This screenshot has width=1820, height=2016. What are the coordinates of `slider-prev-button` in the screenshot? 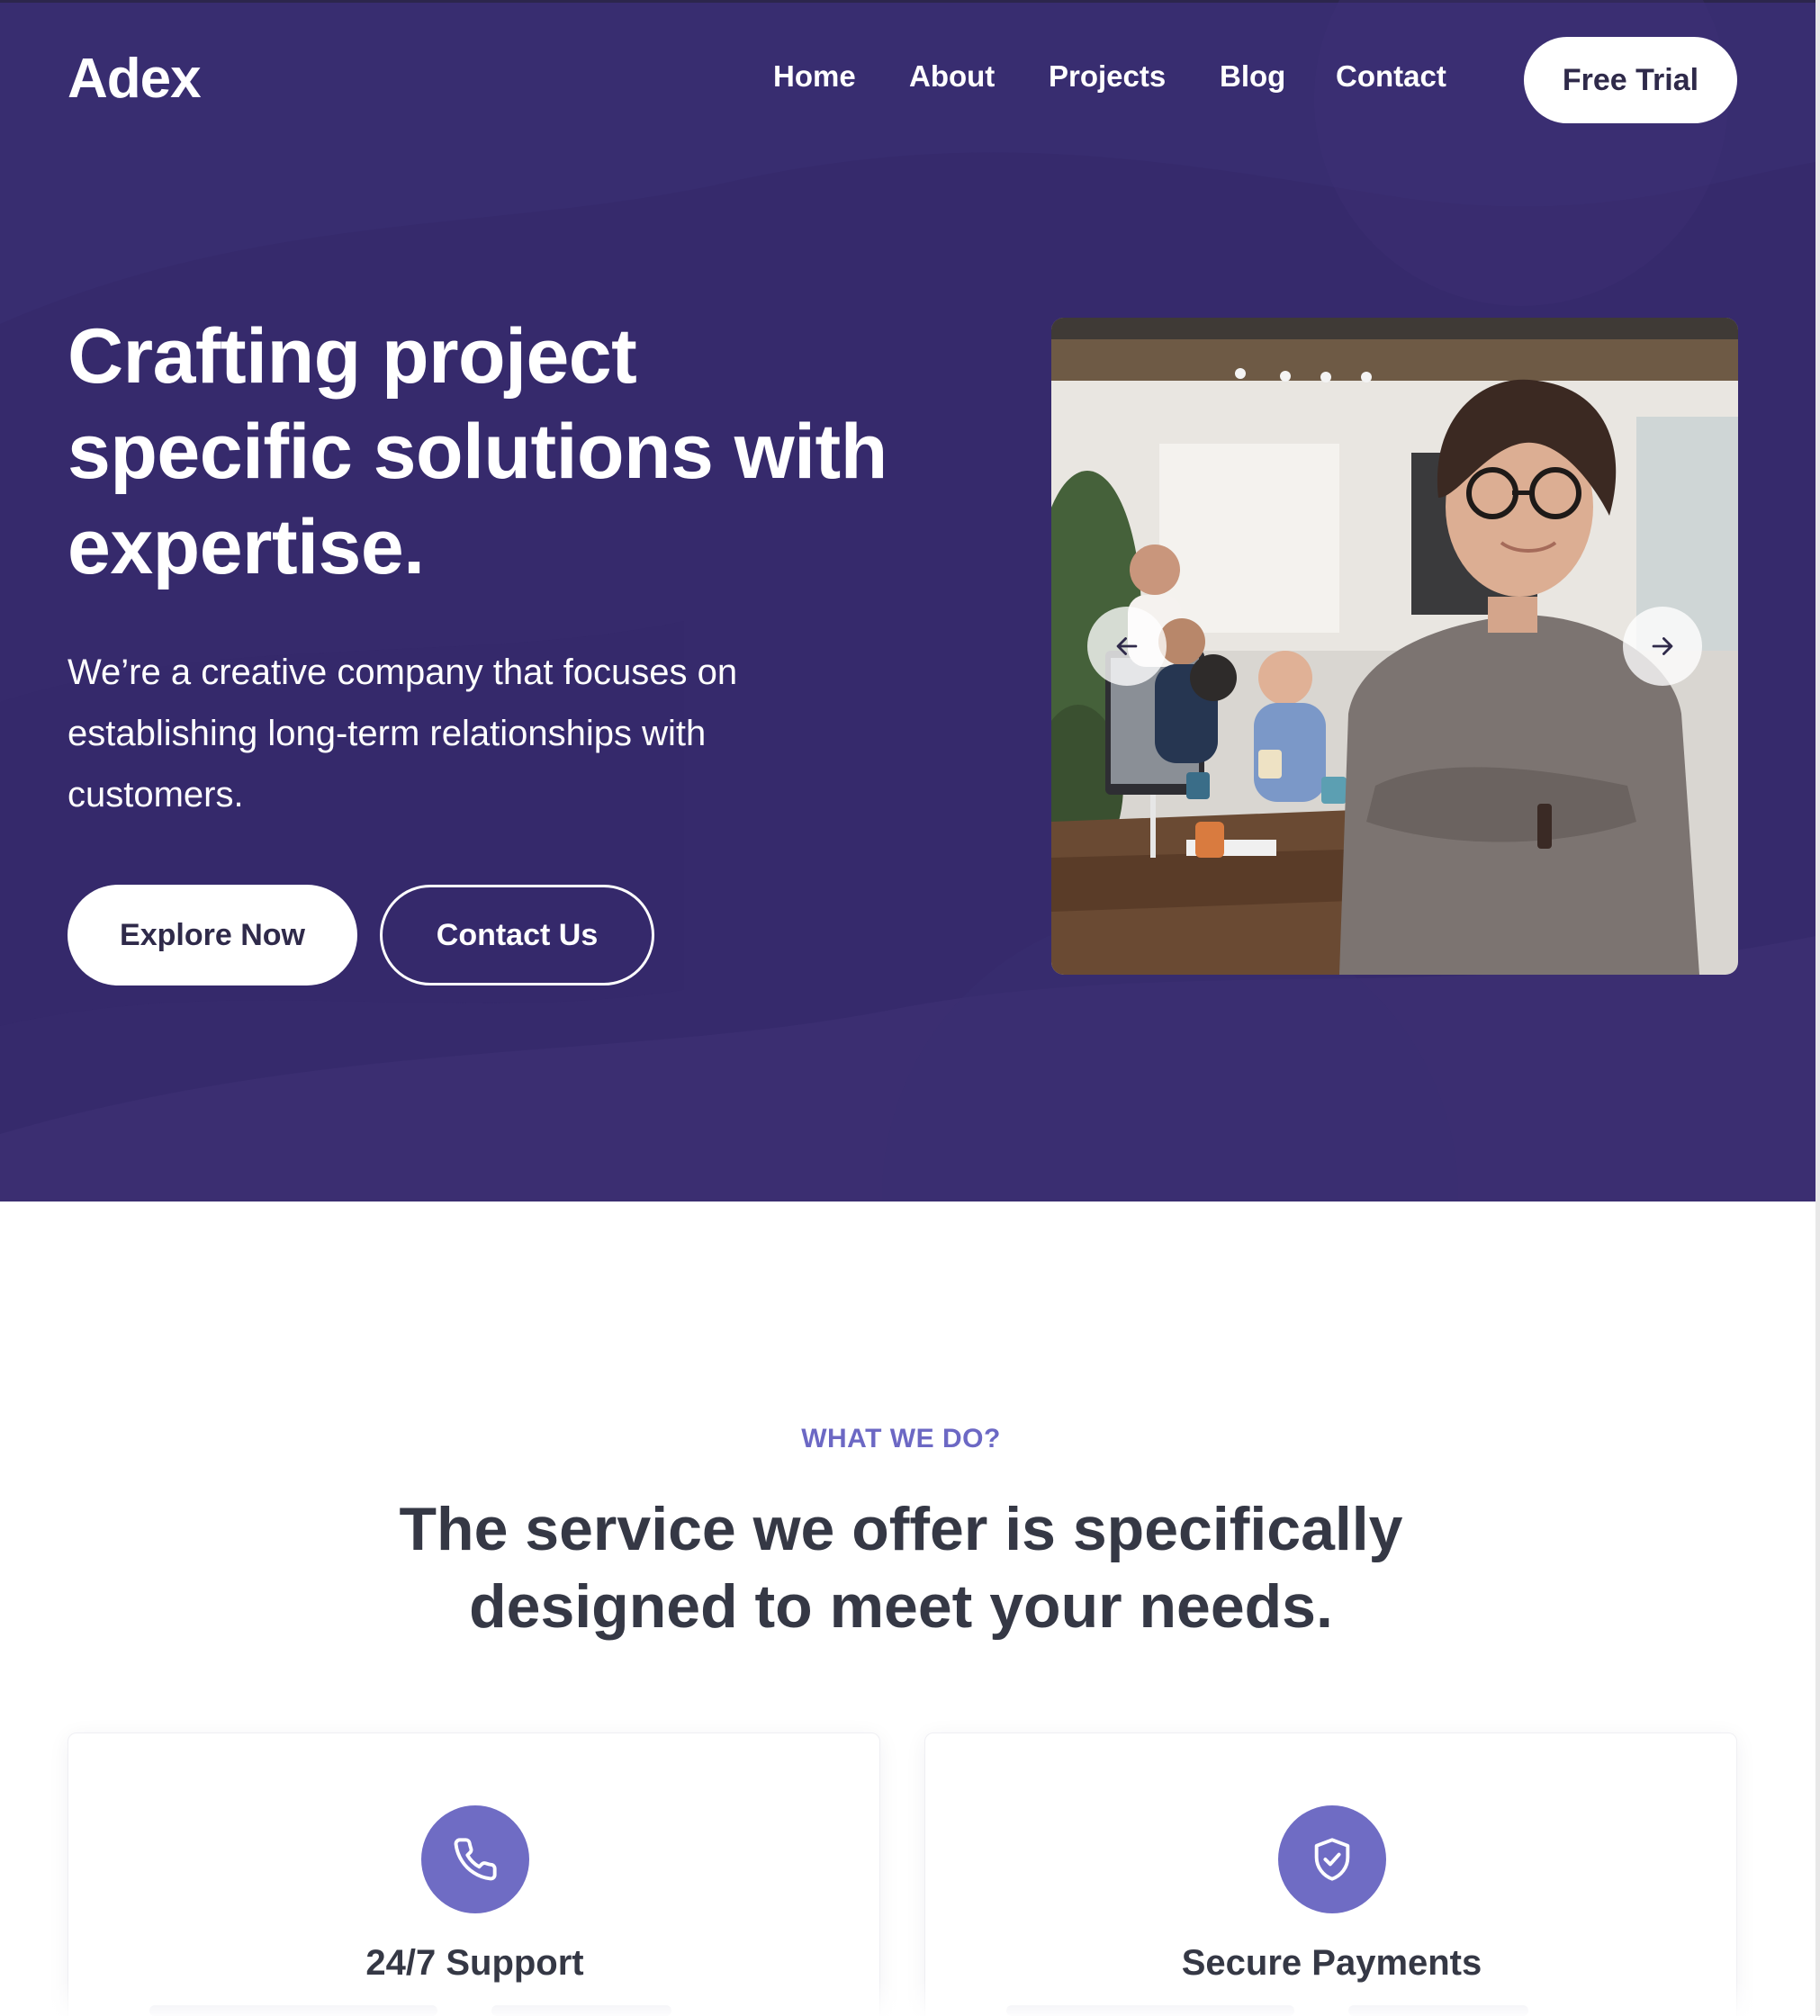 It's located at (1127, 646).